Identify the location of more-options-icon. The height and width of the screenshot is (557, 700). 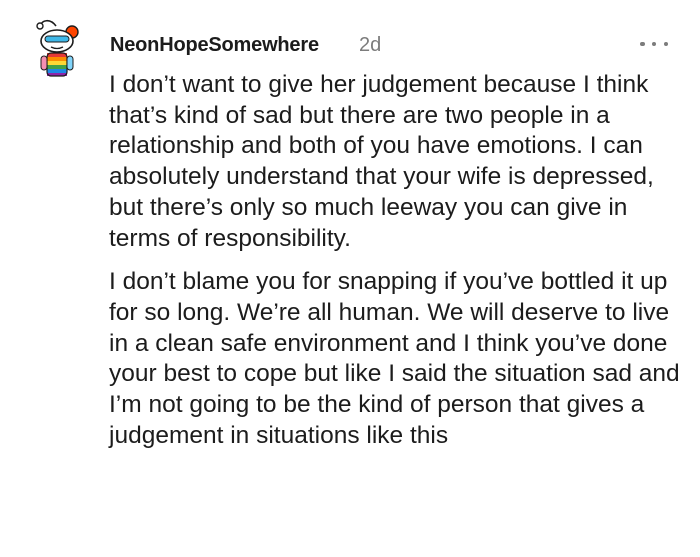
(654, 44).